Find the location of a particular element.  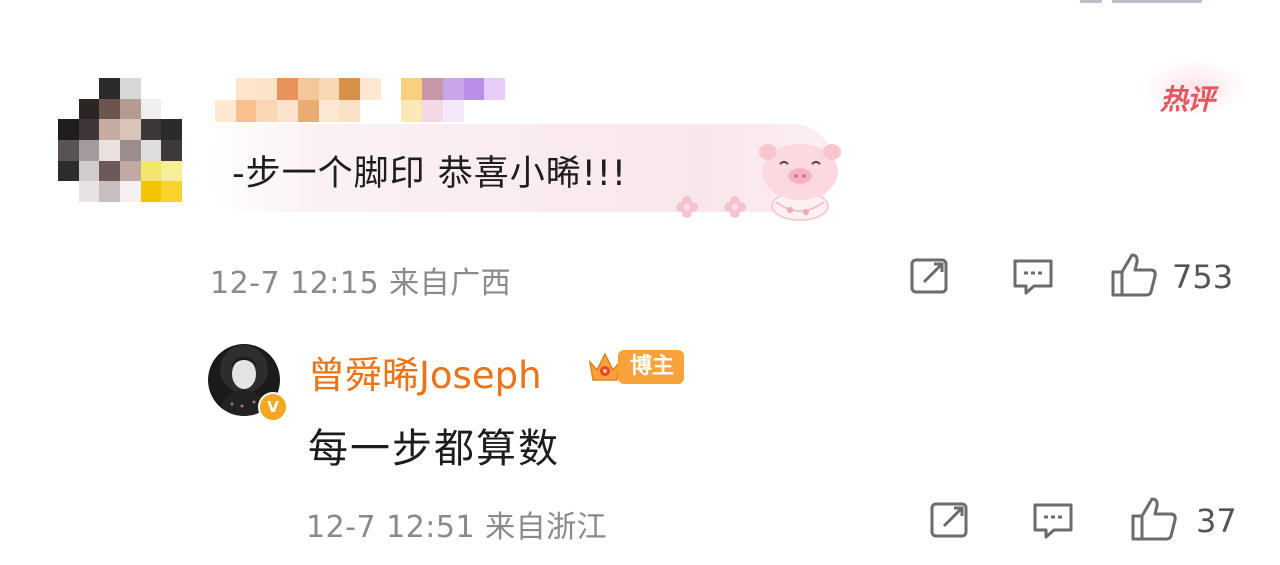

blogger-badge: 博主 is located at coordinates (635, 367).